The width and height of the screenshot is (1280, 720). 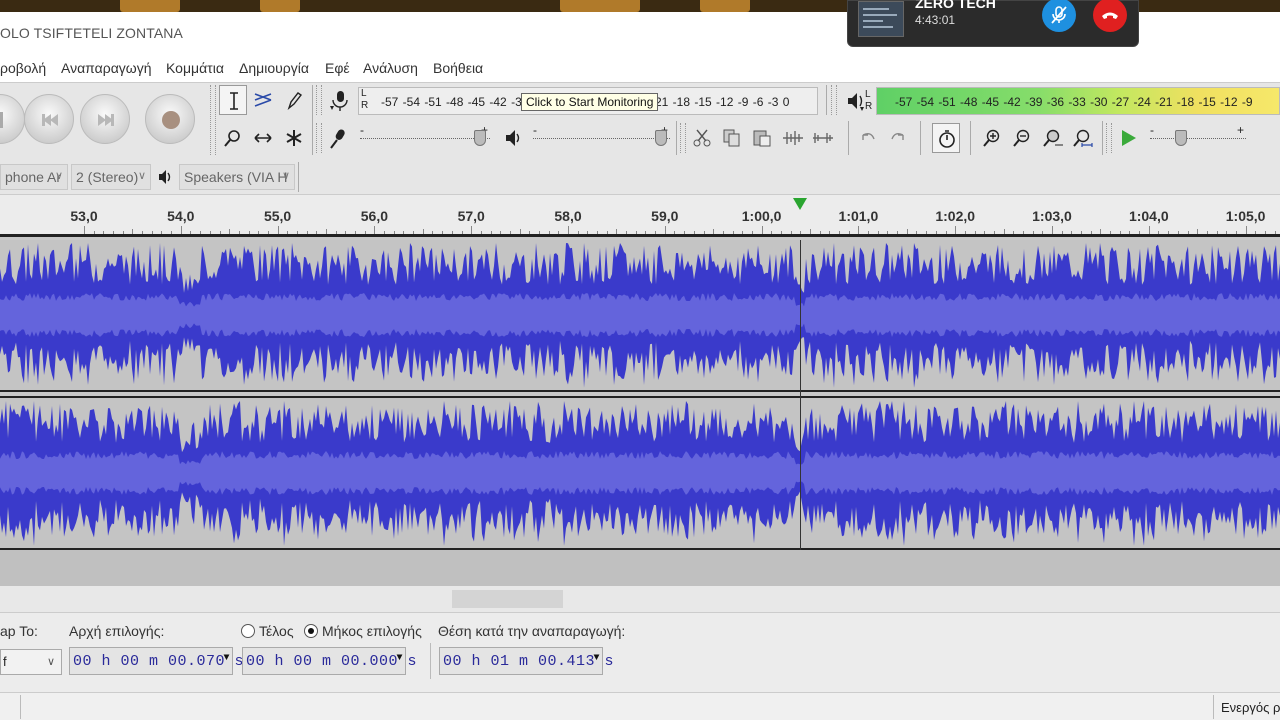 What do you see at coordinates (640, 391) in the screenshot?
I see `channel-divider` at bounding box center [640, 391].